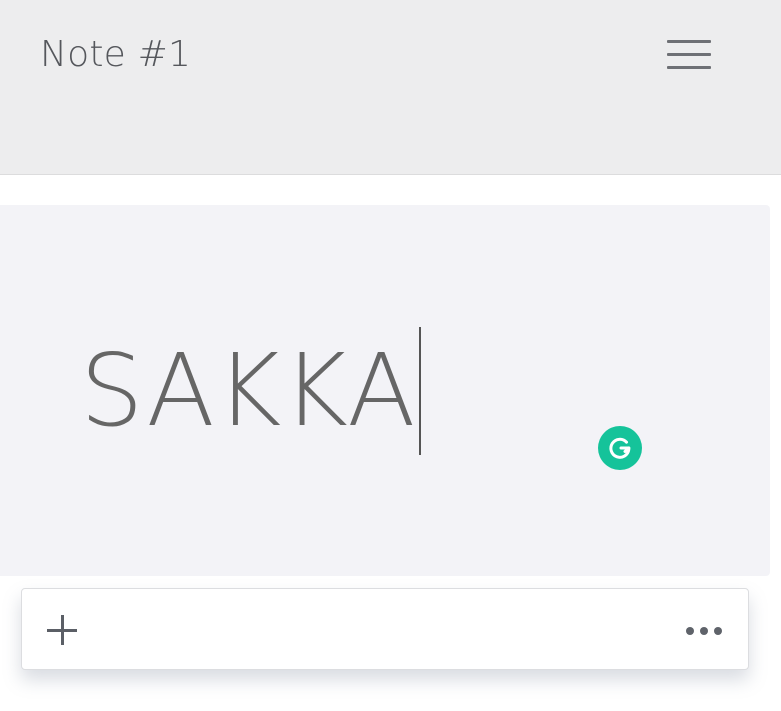  I want to click on grammarly-g-glyph, so click(620, 448).